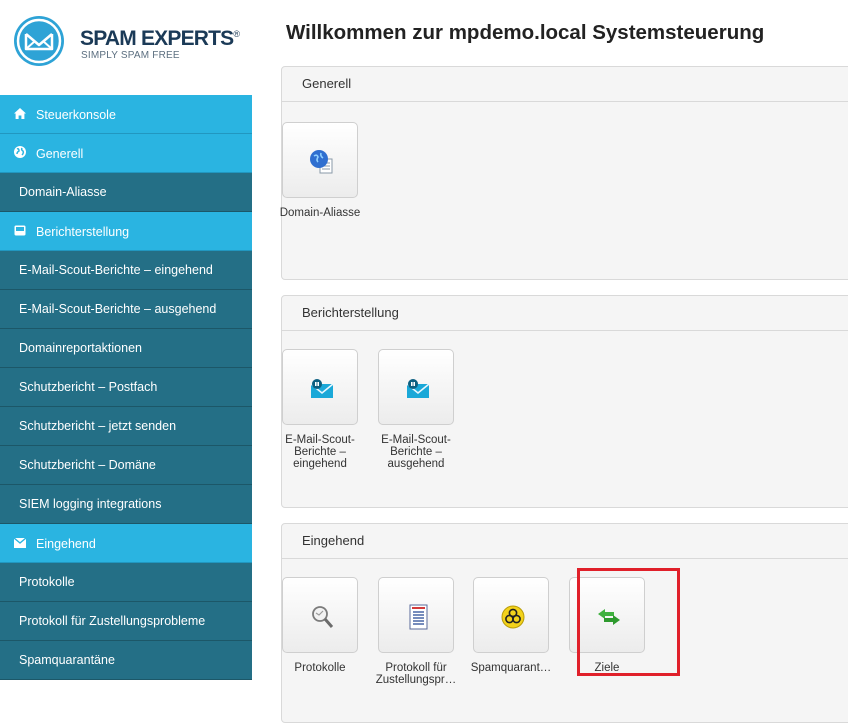 This screenshot has height=723, width=848. I want to click on sidebar-item-label: E-Mail-Scout-Berichte – eingehend, so click(116, 270).